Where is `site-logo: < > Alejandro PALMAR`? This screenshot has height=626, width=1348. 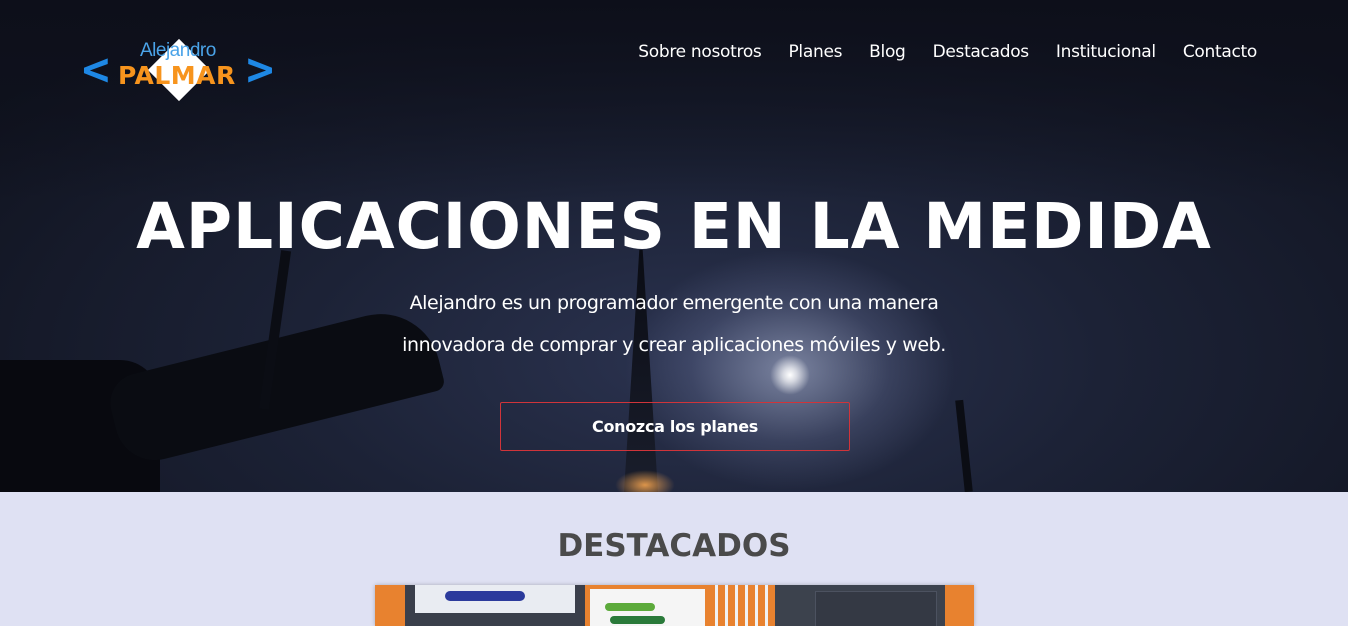
site-logo: < > Alejandro PALMAR is located at coordinates (178, 70).